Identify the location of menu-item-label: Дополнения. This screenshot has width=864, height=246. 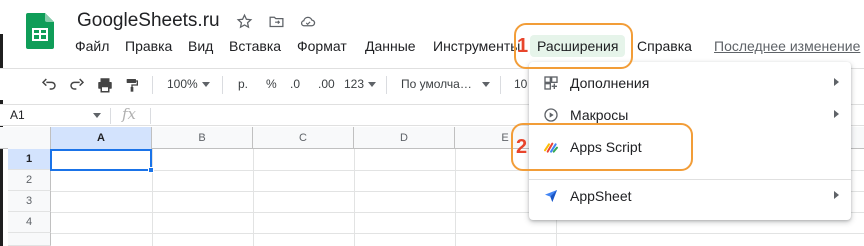
(610, 83).